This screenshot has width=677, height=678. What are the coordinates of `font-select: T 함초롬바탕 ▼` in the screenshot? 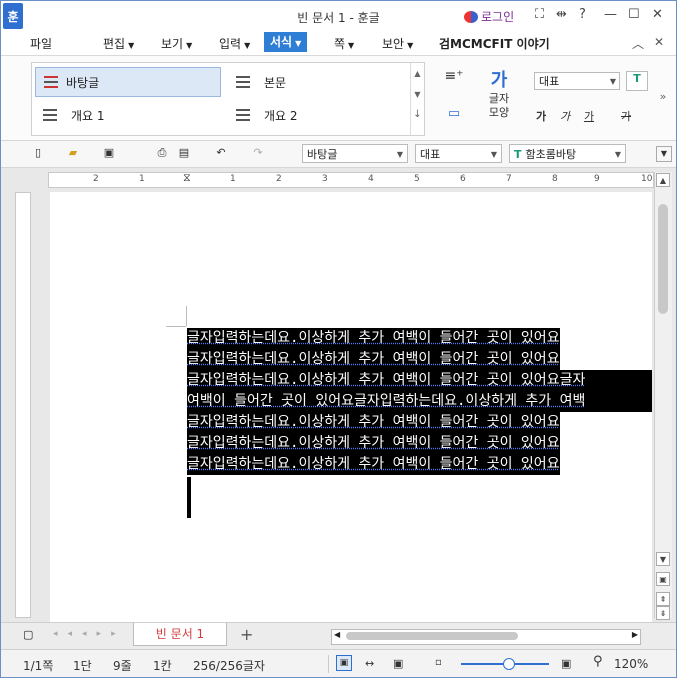 It's located at (567, 153).